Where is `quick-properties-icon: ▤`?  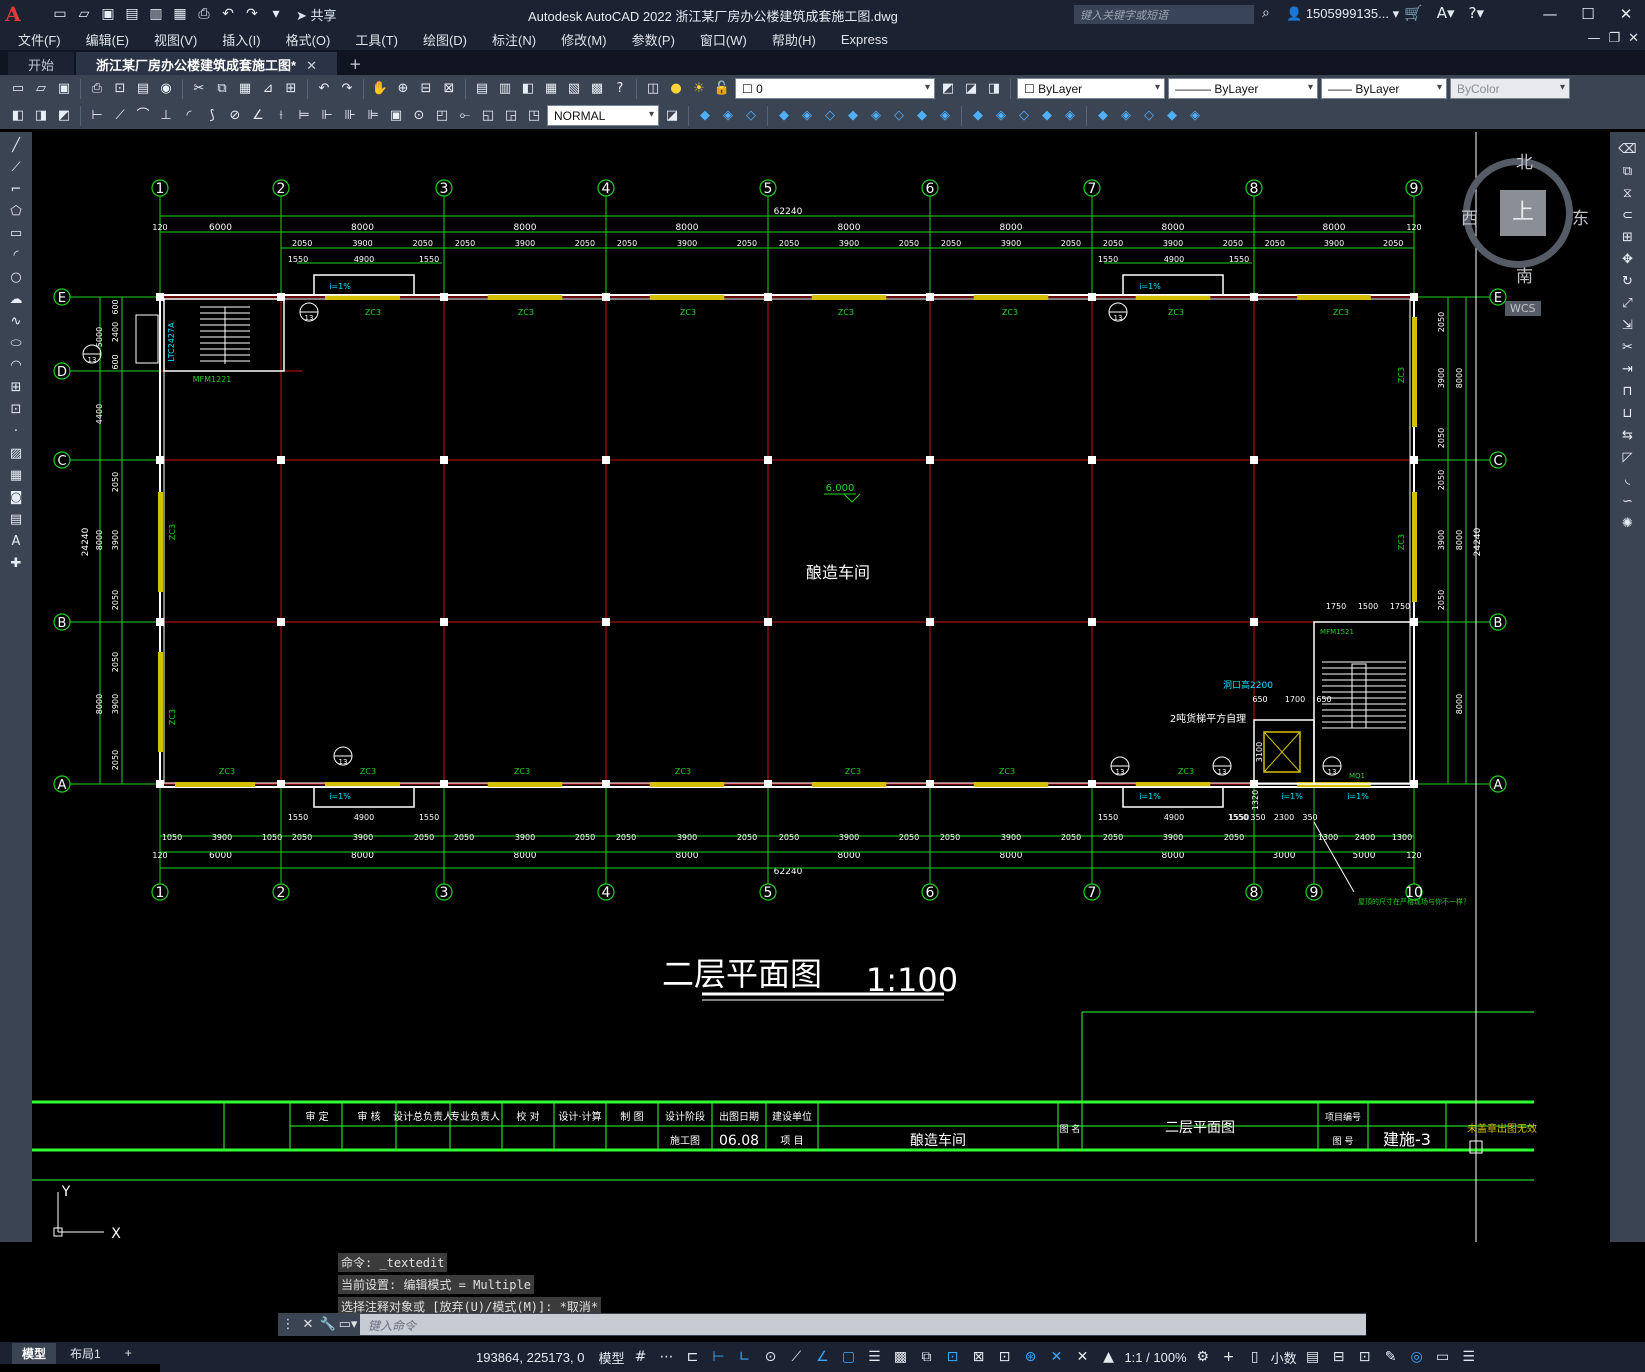
quick-properties-icon: ▤ is located at coordinates (1313, 1357).